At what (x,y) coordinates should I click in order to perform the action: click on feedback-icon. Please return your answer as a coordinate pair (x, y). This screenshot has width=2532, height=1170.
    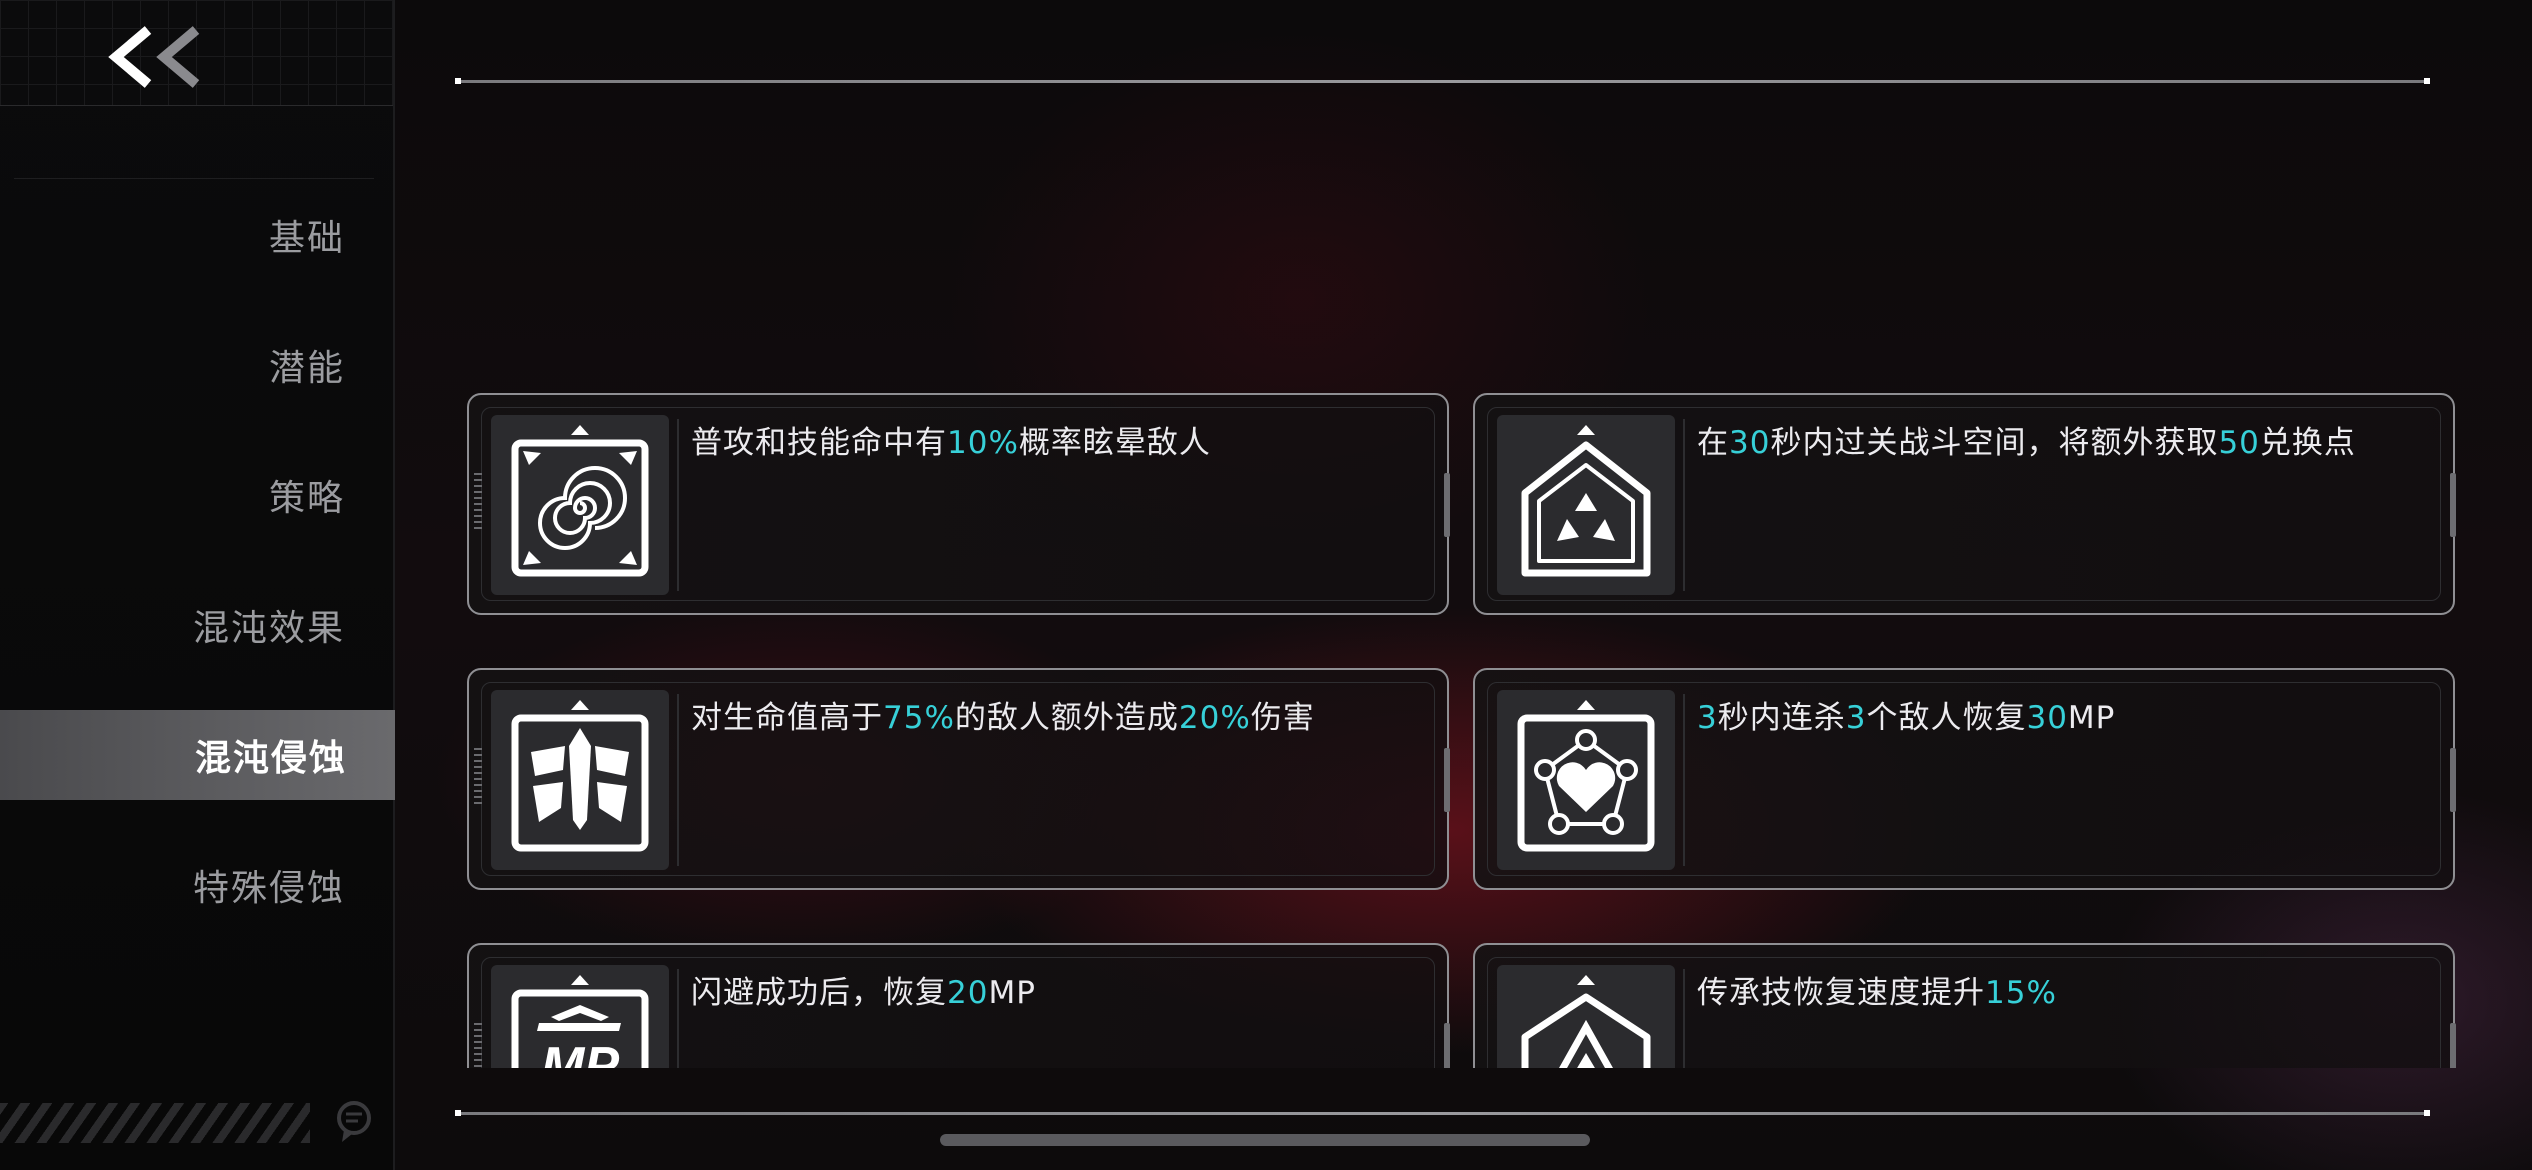
    Looking at the image, I should click on (354, 1122).